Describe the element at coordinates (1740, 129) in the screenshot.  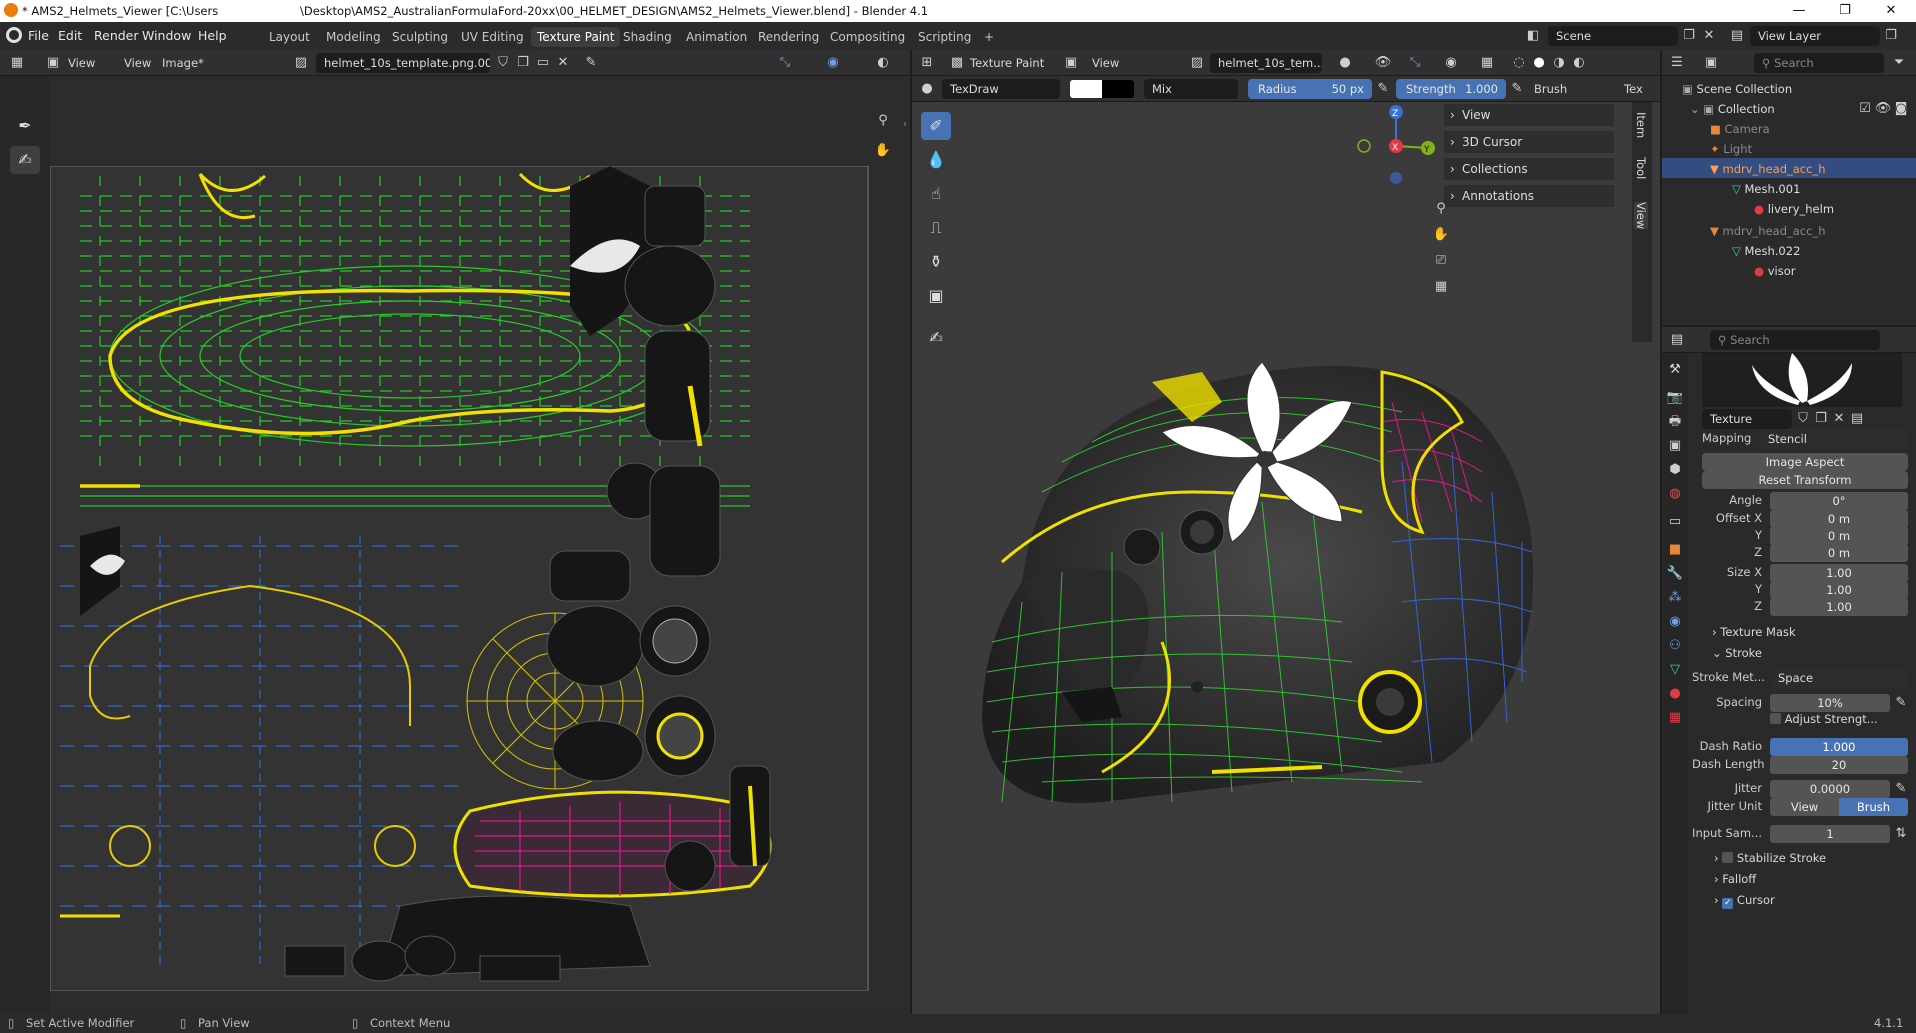
I see `outliner-row-camera: ■ Camera` at that location.